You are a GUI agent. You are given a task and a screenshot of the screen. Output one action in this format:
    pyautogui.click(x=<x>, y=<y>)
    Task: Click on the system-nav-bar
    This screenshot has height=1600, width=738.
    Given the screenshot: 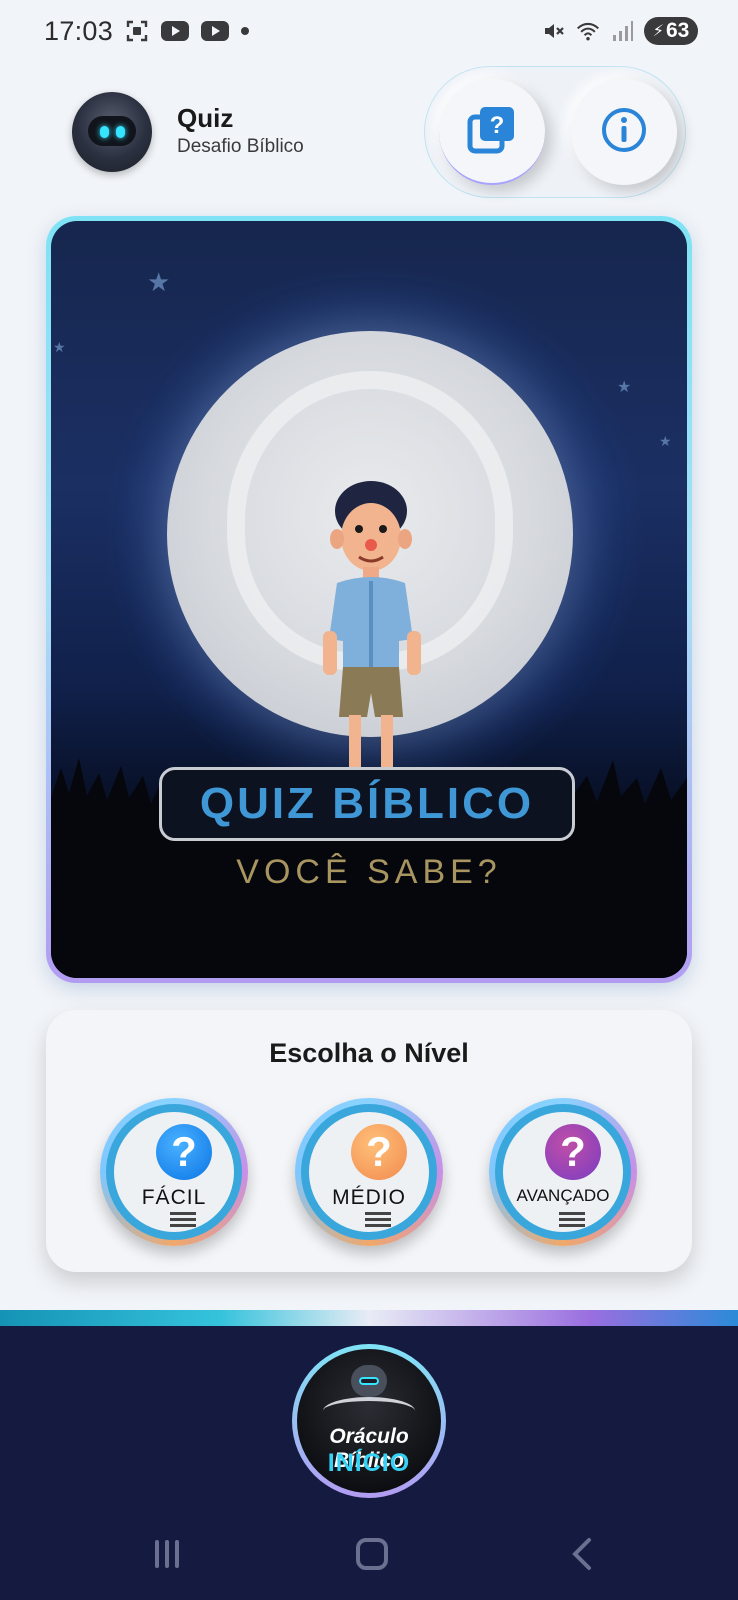 What is the action you would take?
    pyautogui.click(x=369, y=1551)
    